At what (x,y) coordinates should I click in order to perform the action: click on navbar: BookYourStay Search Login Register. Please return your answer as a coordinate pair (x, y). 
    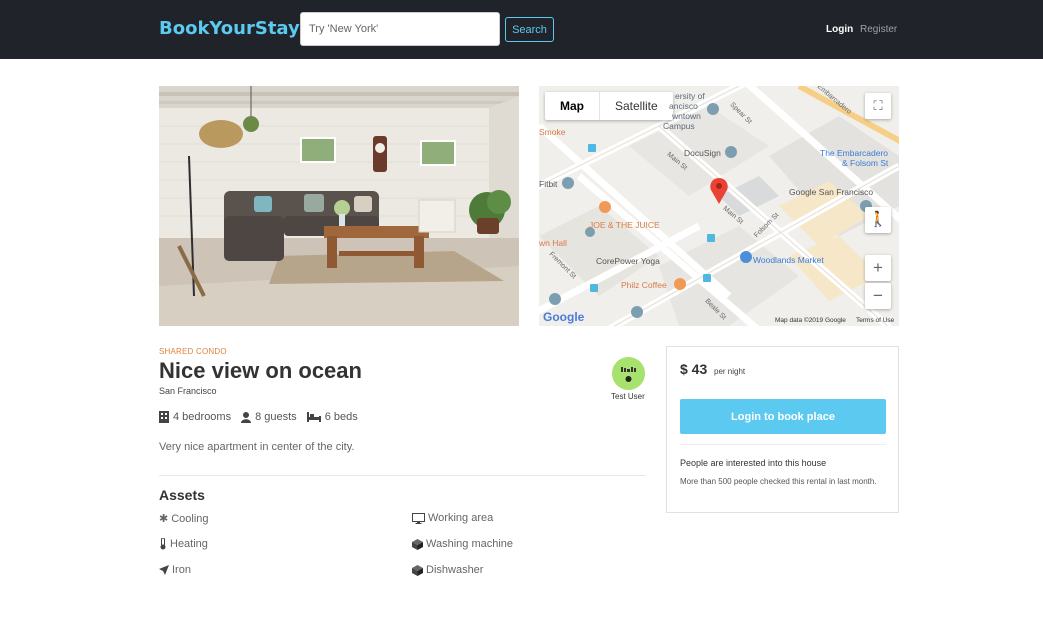
    Looking at the image, I should click on (521, 29).